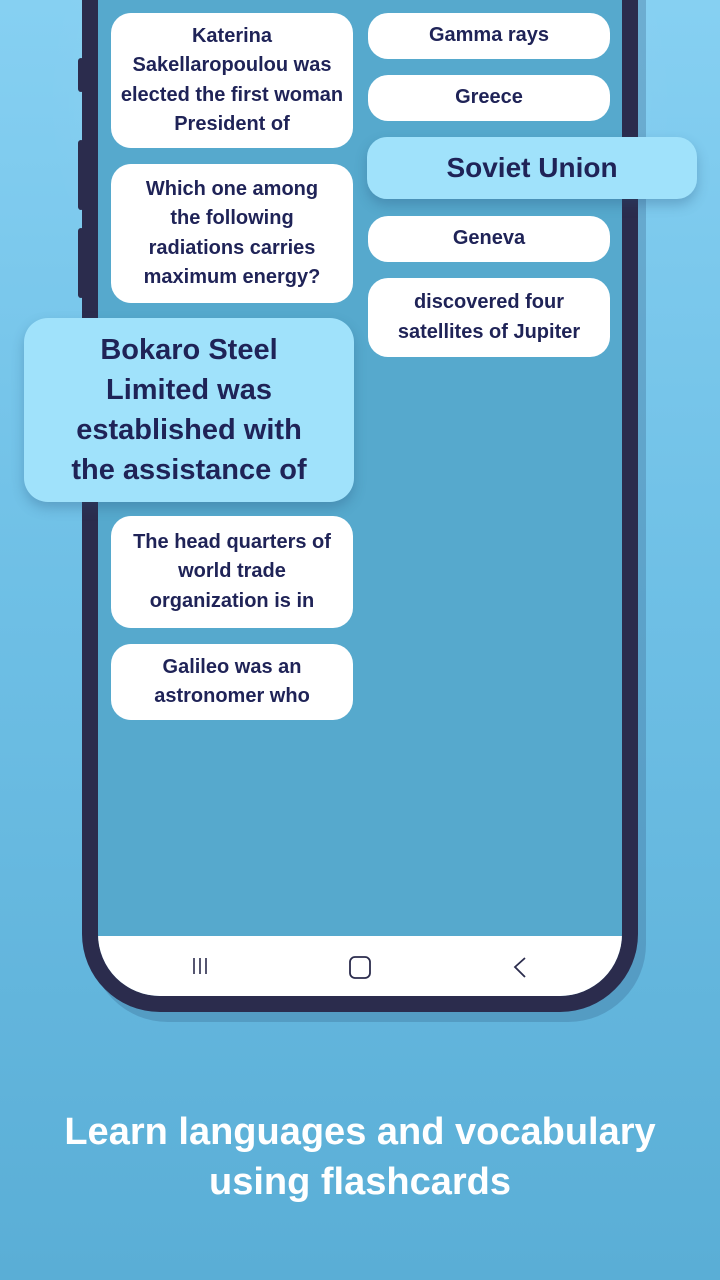 Image resolution: width=720 pixels, height=1280 pixels. I want to click on question-card: Galileo was an astronomer who, so click(232, 682).